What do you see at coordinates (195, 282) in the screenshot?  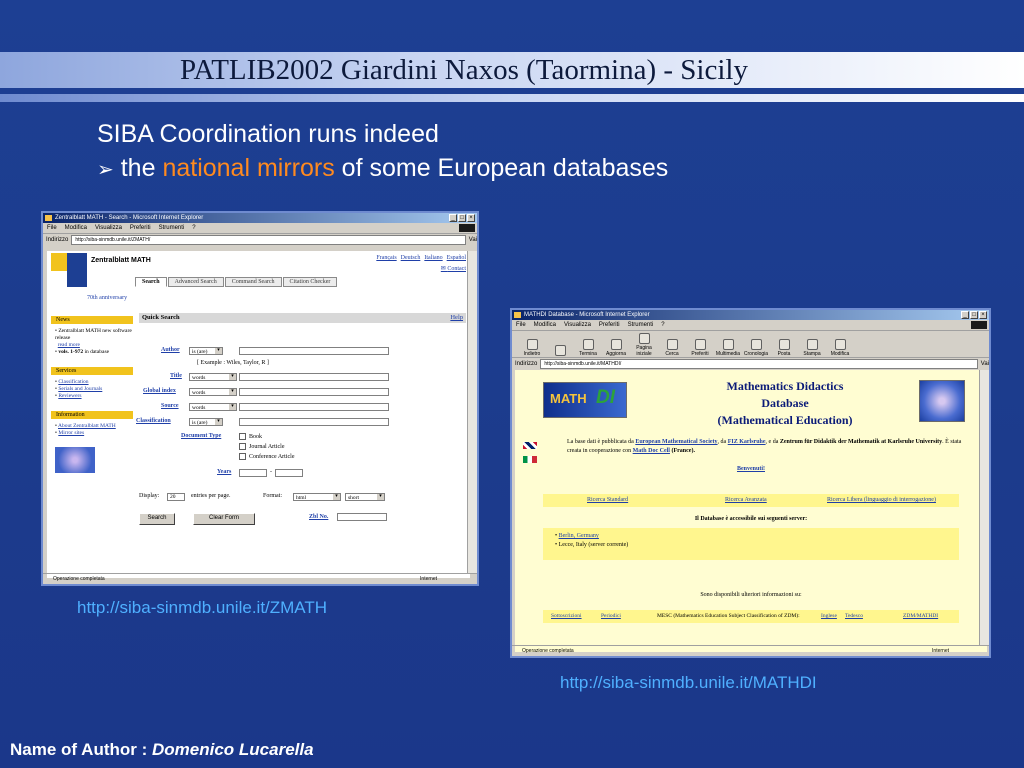 I see `tab-advanced-search: Advanced Search` at bounding box center [195, 282].